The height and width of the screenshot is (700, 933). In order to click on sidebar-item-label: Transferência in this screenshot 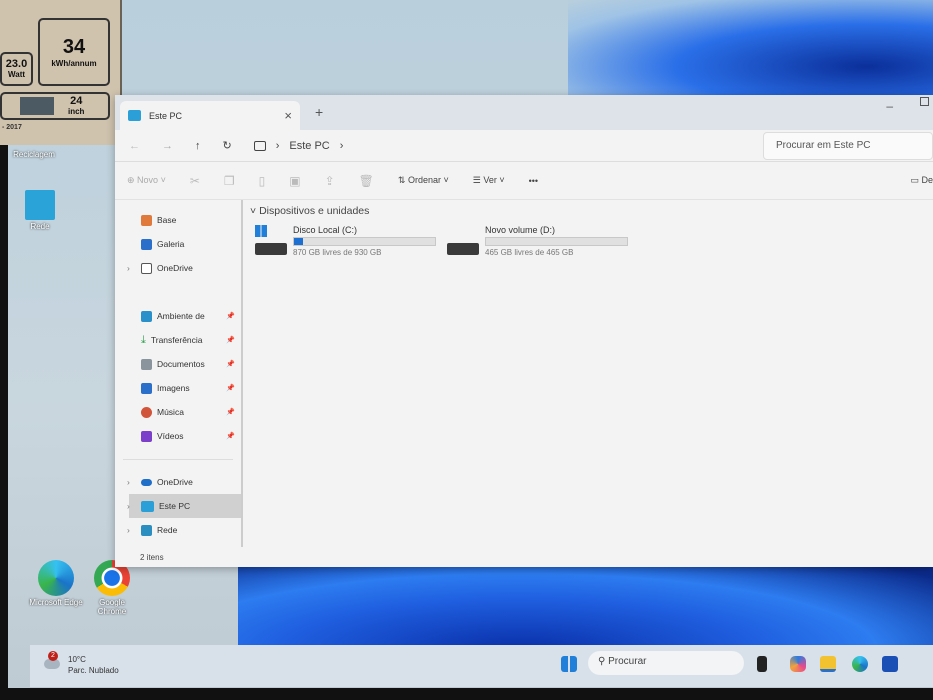, I will do `click(176, 340)`.